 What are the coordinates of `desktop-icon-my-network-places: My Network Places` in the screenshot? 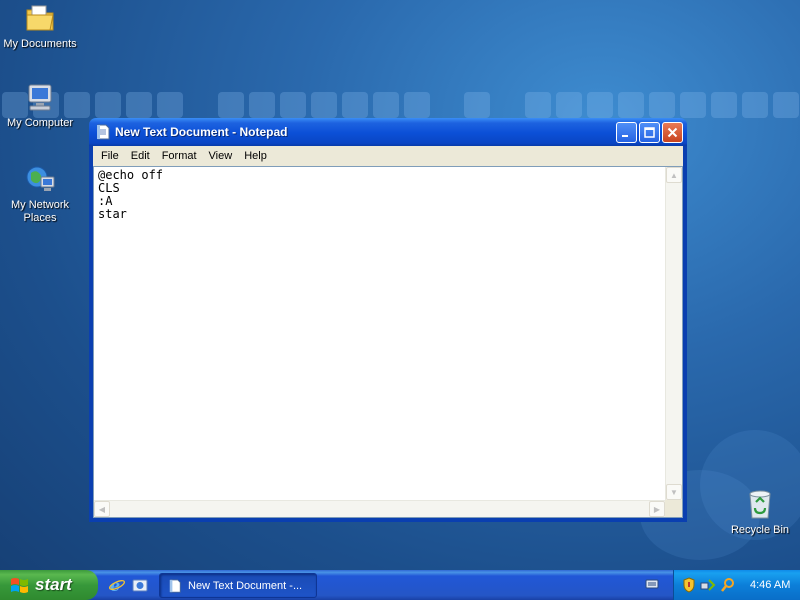 It's located at (40, 194).